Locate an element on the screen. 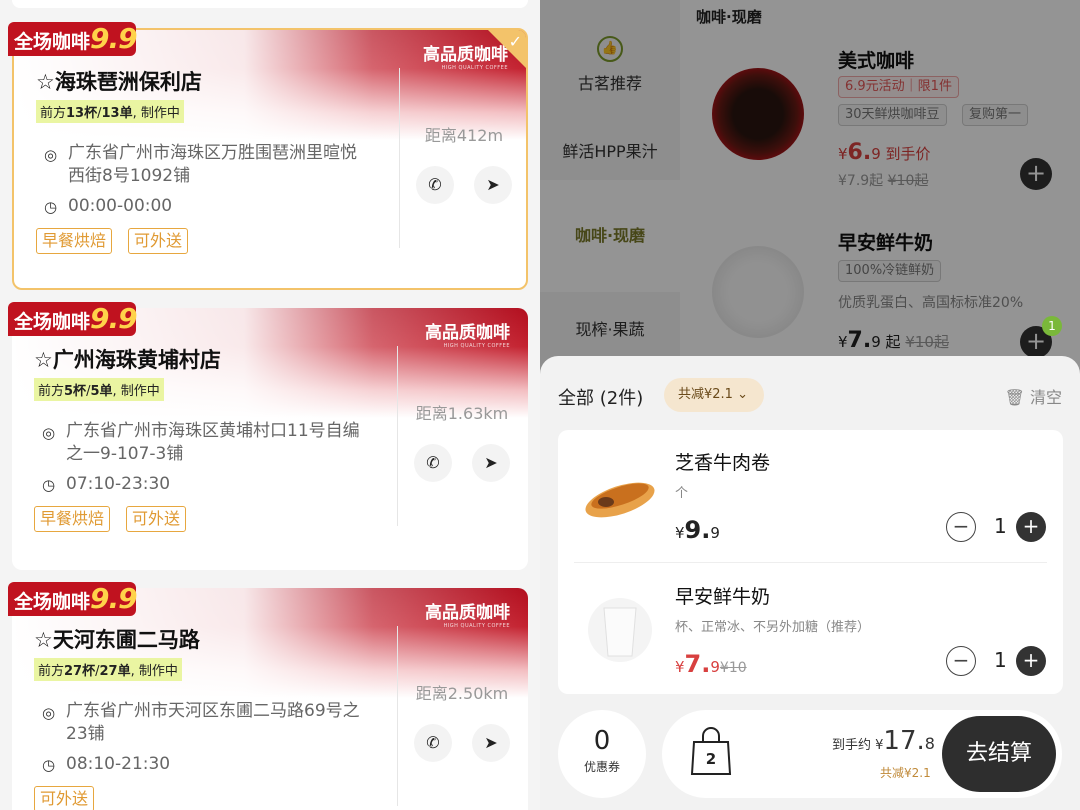 This screenshot has height=810, width=1080. total-saving: 共减¥2.1 is located at coordinates (905, 773).